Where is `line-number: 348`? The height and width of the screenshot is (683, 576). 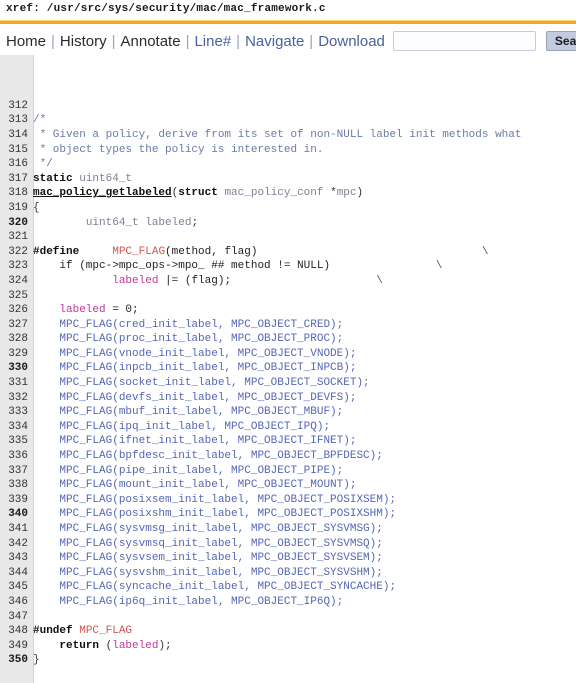 line-number: 348 is located at coordinates (16, 631).